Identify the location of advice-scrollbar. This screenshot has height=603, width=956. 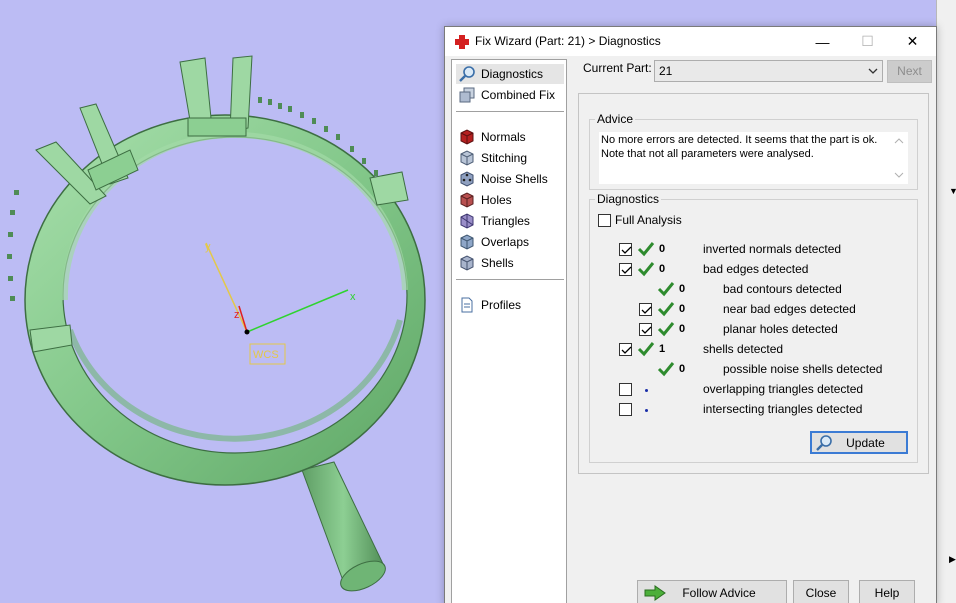
(899, 158).